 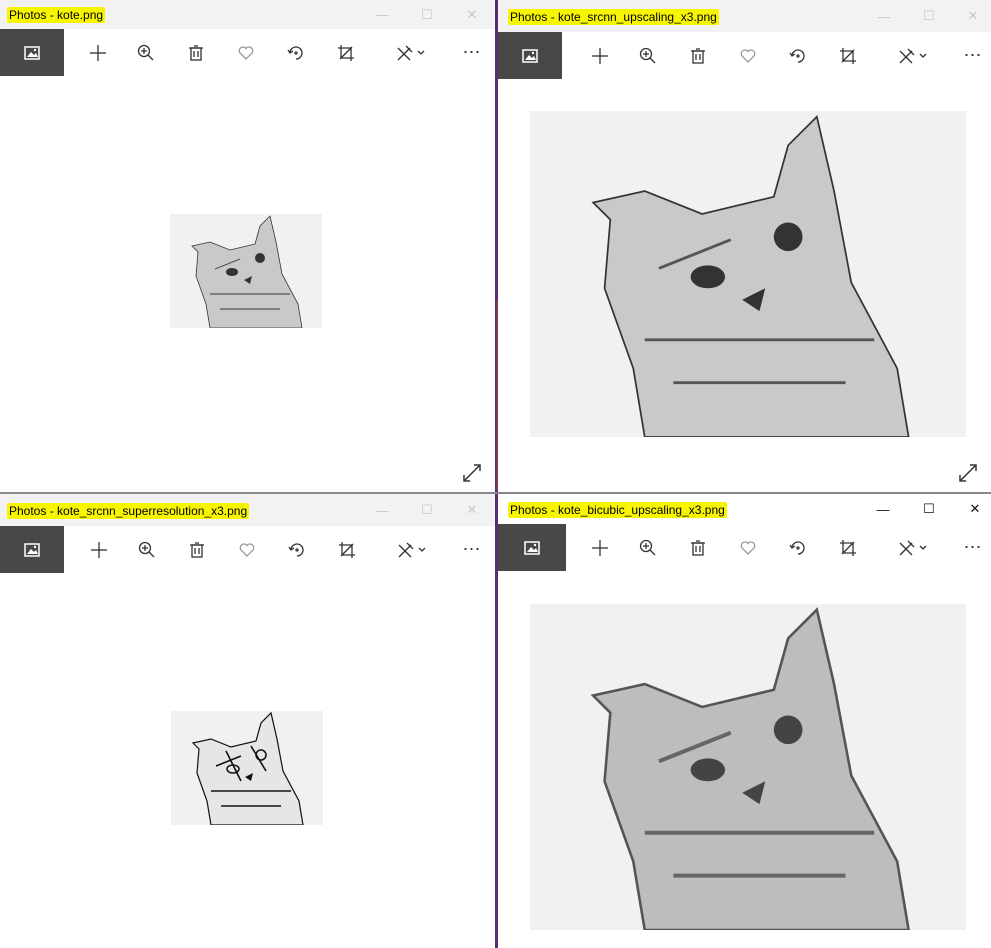 I want to click on window-title: Photos - kote.png, so click(x=56, y=15).